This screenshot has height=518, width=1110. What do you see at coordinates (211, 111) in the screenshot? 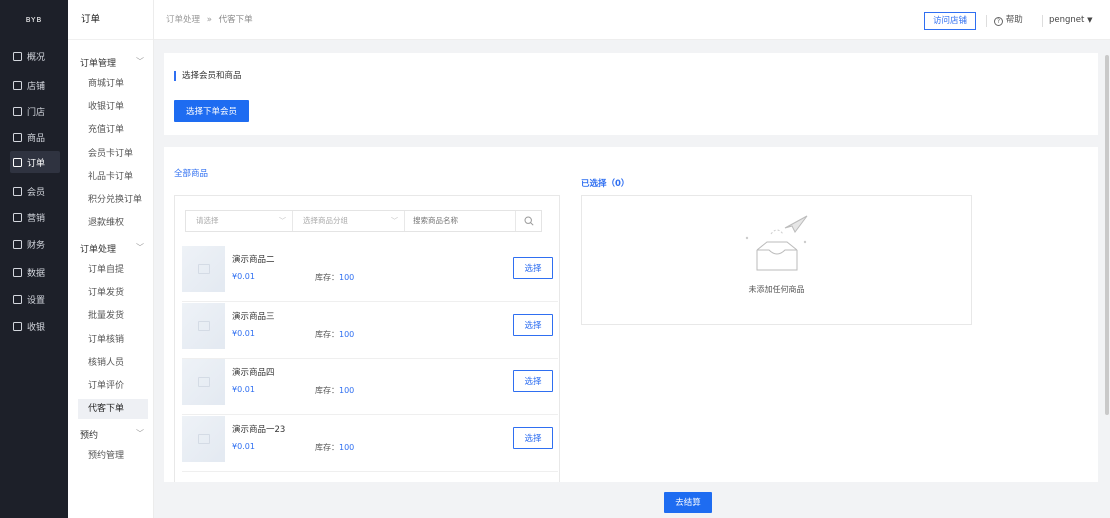
I see `select-member-button: 选择下单会员` at bounding box center [211, 111].